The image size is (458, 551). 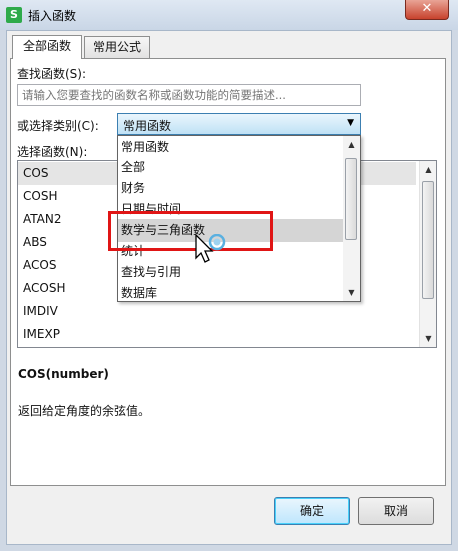 What do you see at coordinates (239, 124) in the screenshot?
I see `category-select: 常用函数 ▼` at bounding box center [239, 124].